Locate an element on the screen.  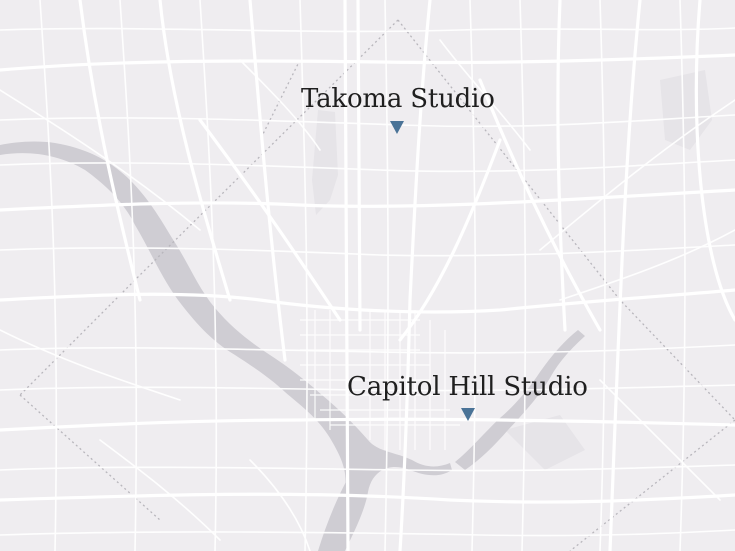
marker-label-capitol-hill-studio: Capitol Hill Studio is located at coordinates (467, 387).